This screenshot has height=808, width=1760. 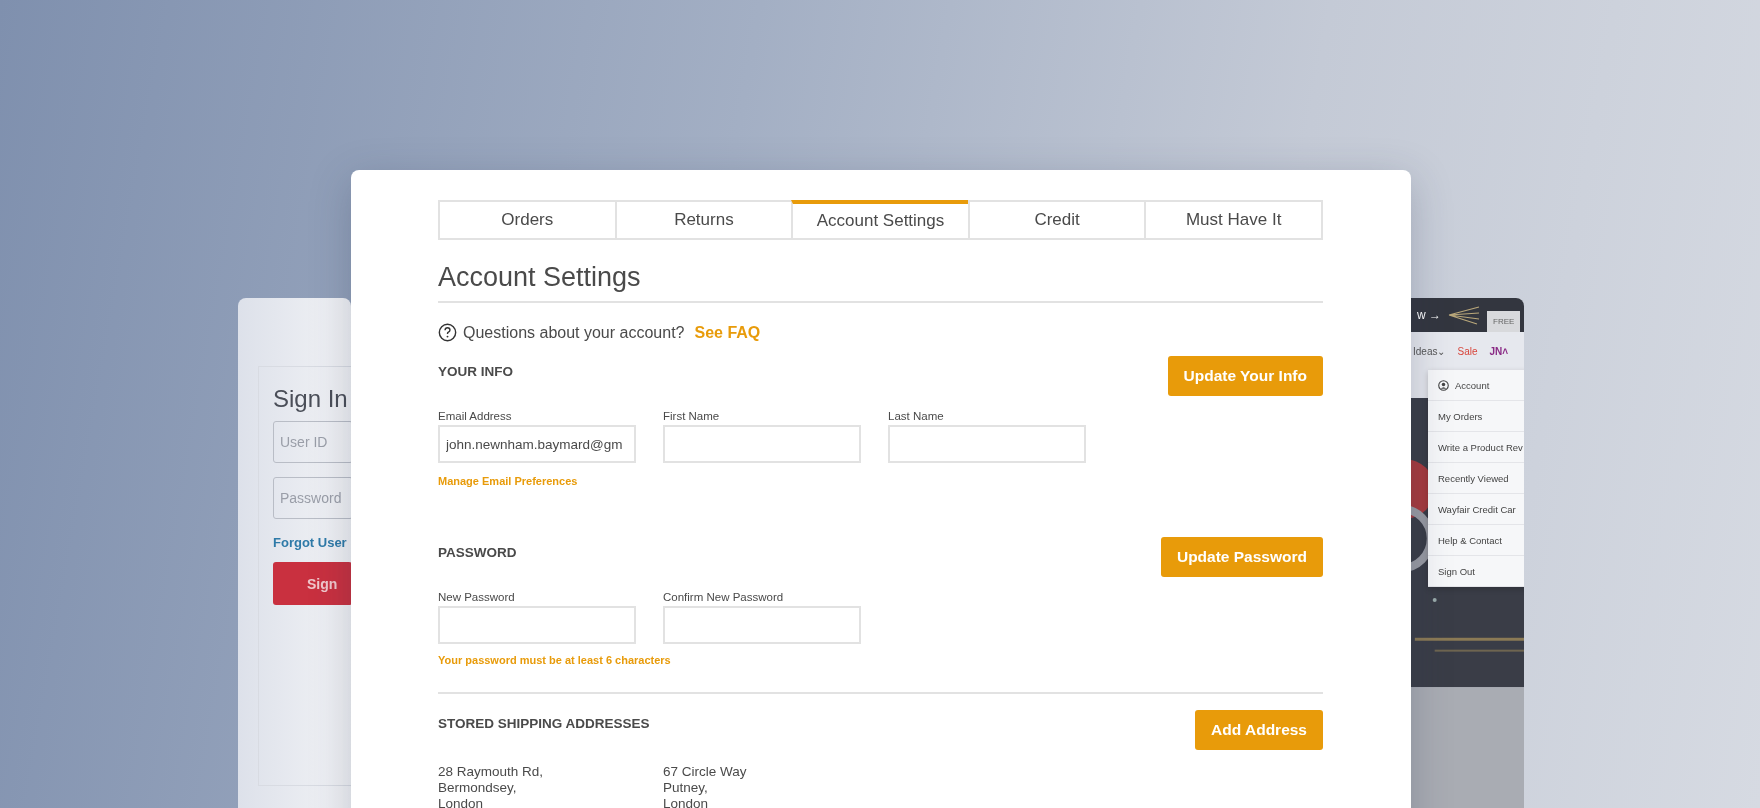 What do you see at coordinates (880, 220) in the screenshot?
I see `tab: Account Settings` at bounding box center [880, 220].